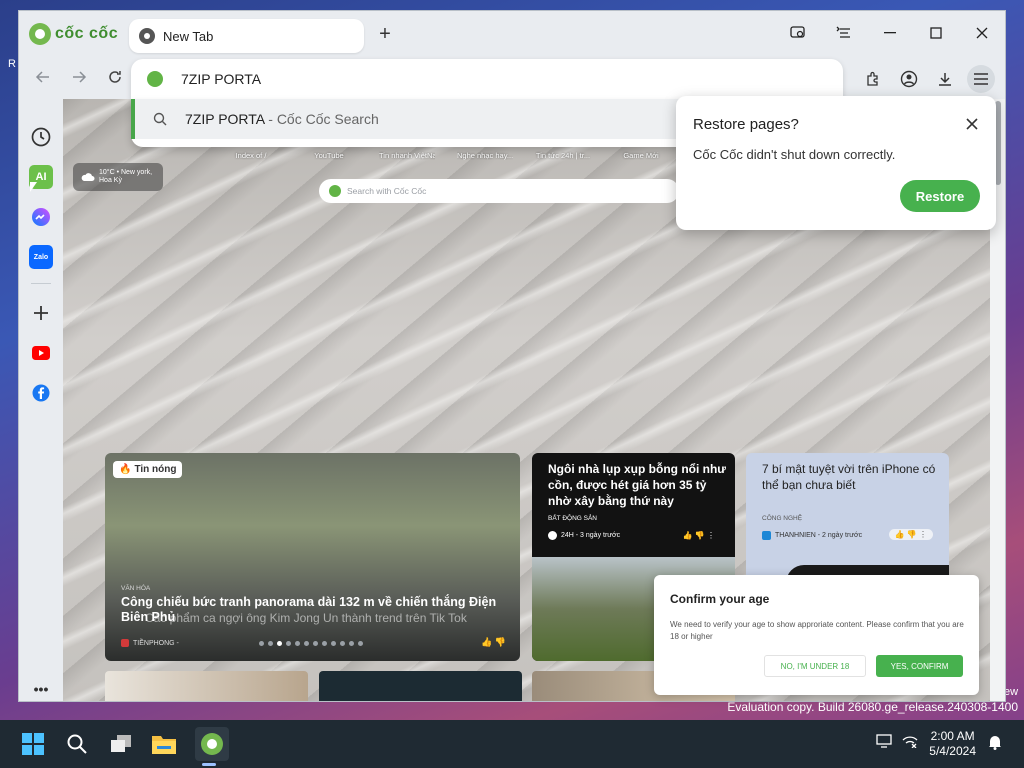  Describe the element at coordinates (919, 666) in the screenshot. I see `confirm-age-button: YES, CONFIRM` at that location.